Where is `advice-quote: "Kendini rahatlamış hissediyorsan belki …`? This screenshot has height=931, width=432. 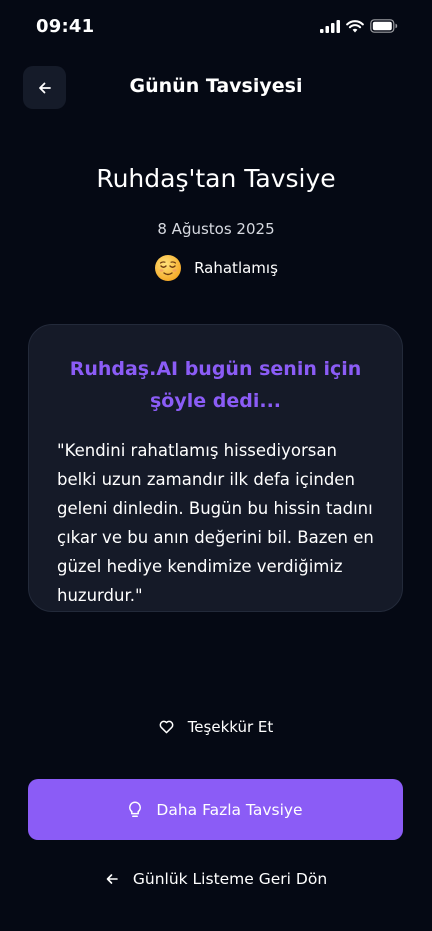
advice-quote: "Kendini rahatlamış hissediyorsan belki … is located at coordinates (215, 523).